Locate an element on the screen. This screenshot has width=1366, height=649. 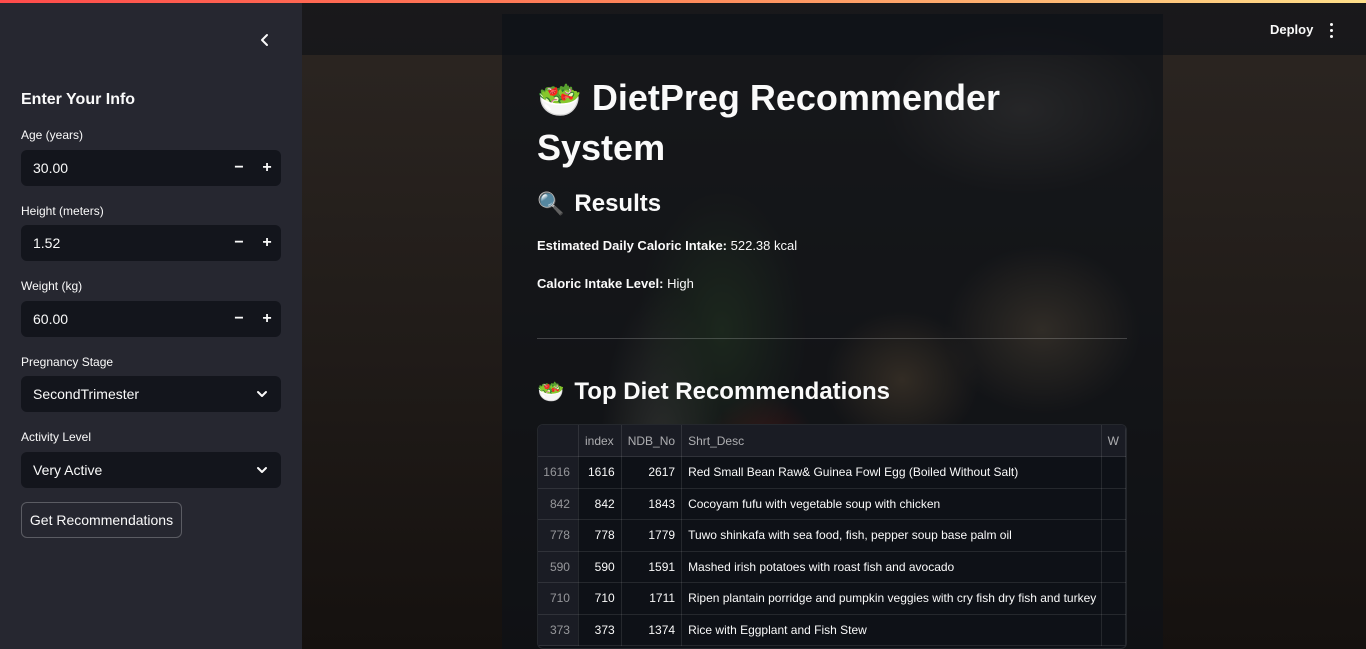
column-header-shrt-desc: Shrt_Desc is located at coordinates (891, 441).